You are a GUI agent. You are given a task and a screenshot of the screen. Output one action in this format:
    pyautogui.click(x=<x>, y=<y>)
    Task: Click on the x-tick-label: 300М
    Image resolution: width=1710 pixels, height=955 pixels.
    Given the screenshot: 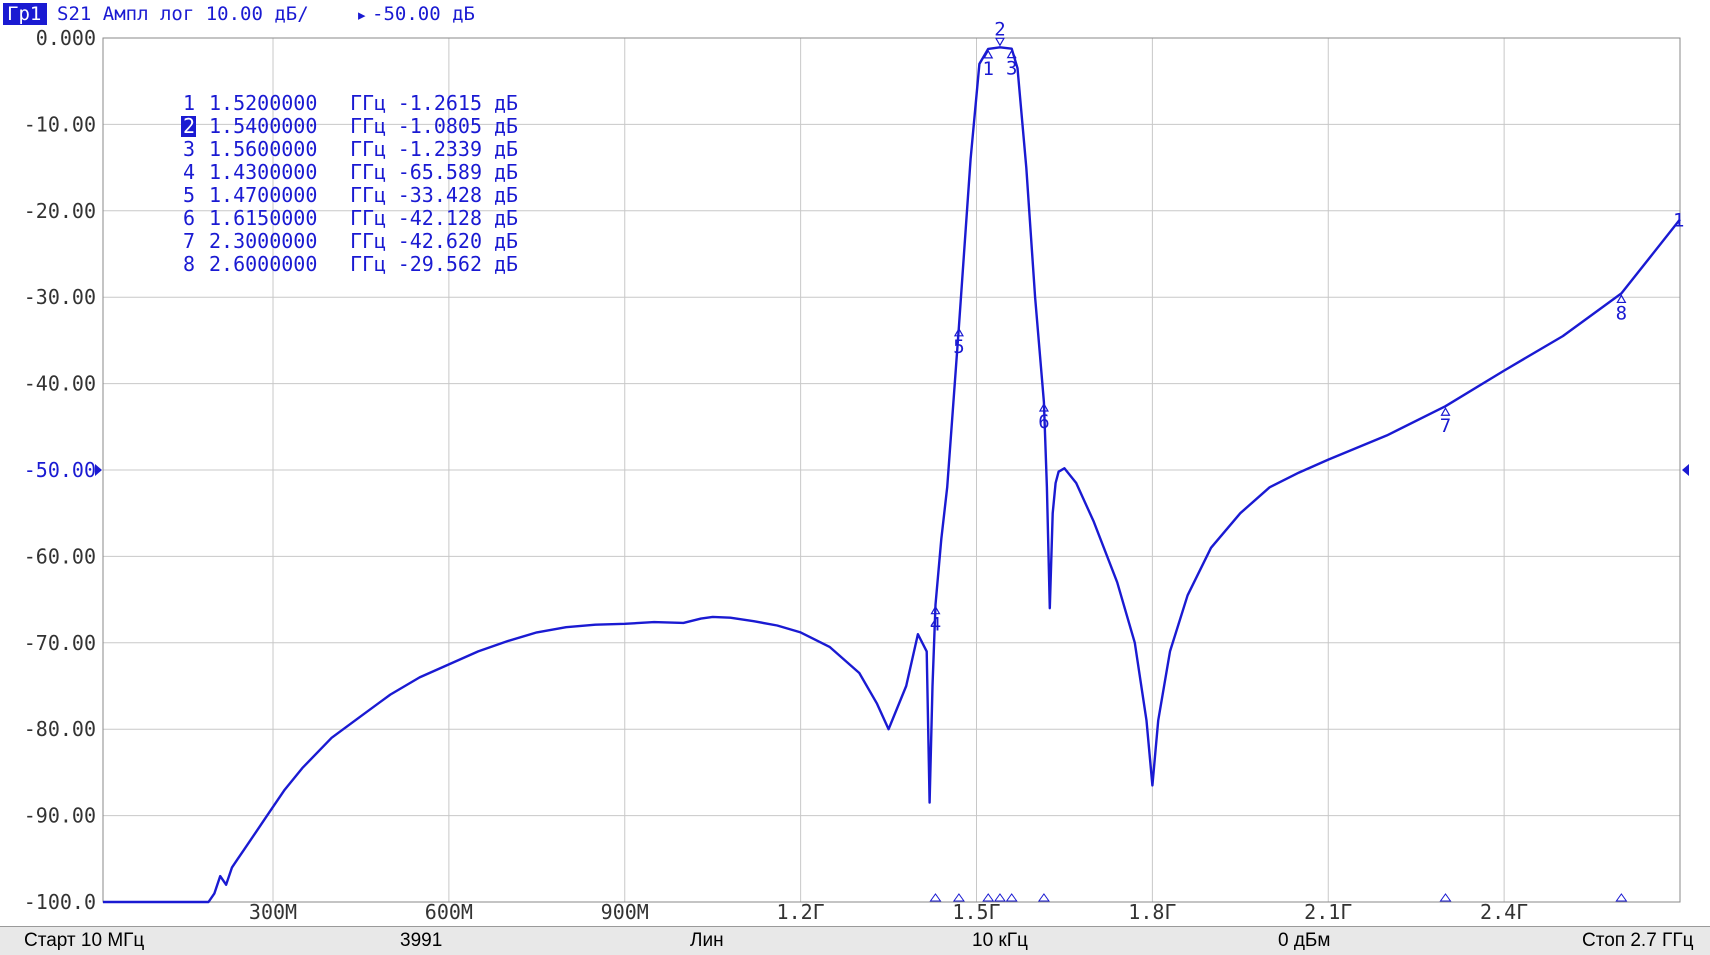 What is the action you would take?
    pyautogui.click(x=273, y=912)
    